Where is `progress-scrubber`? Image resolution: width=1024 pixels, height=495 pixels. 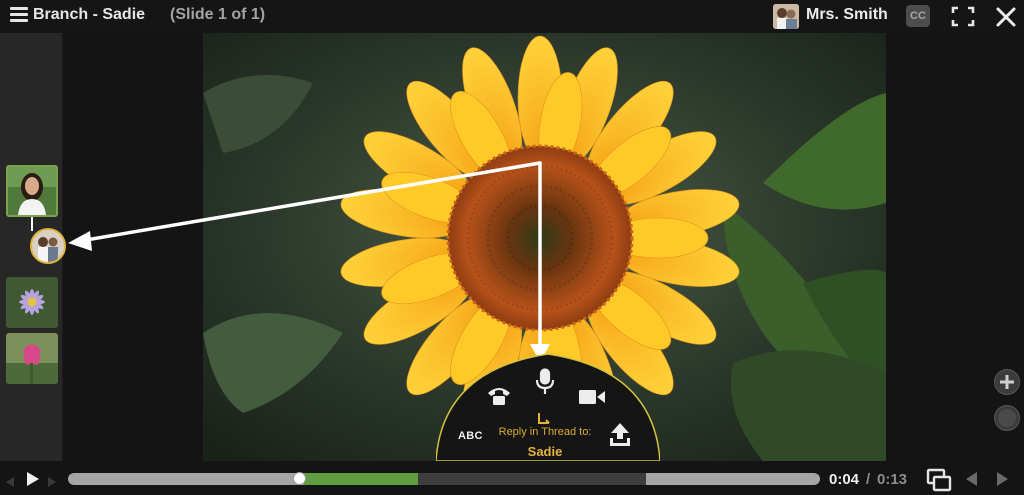
progress-scrubber is located at coordinates (444, 479).